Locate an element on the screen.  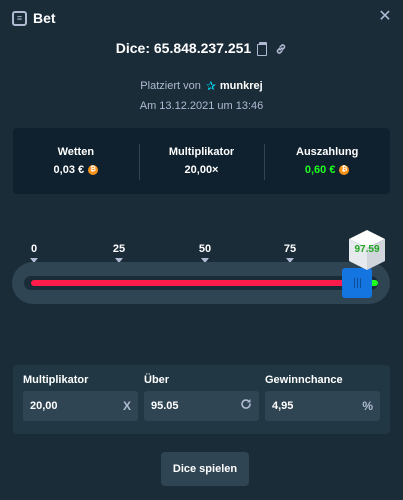
stat-wager-value: 0,03 € ₿ is located at coordinates (76, 170).